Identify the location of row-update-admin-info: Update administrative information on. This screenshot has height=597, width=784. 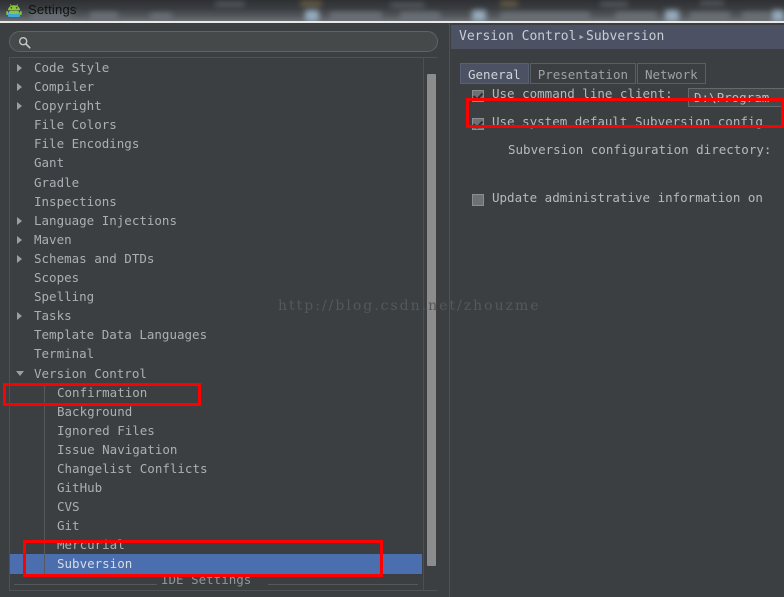
(622, 203).